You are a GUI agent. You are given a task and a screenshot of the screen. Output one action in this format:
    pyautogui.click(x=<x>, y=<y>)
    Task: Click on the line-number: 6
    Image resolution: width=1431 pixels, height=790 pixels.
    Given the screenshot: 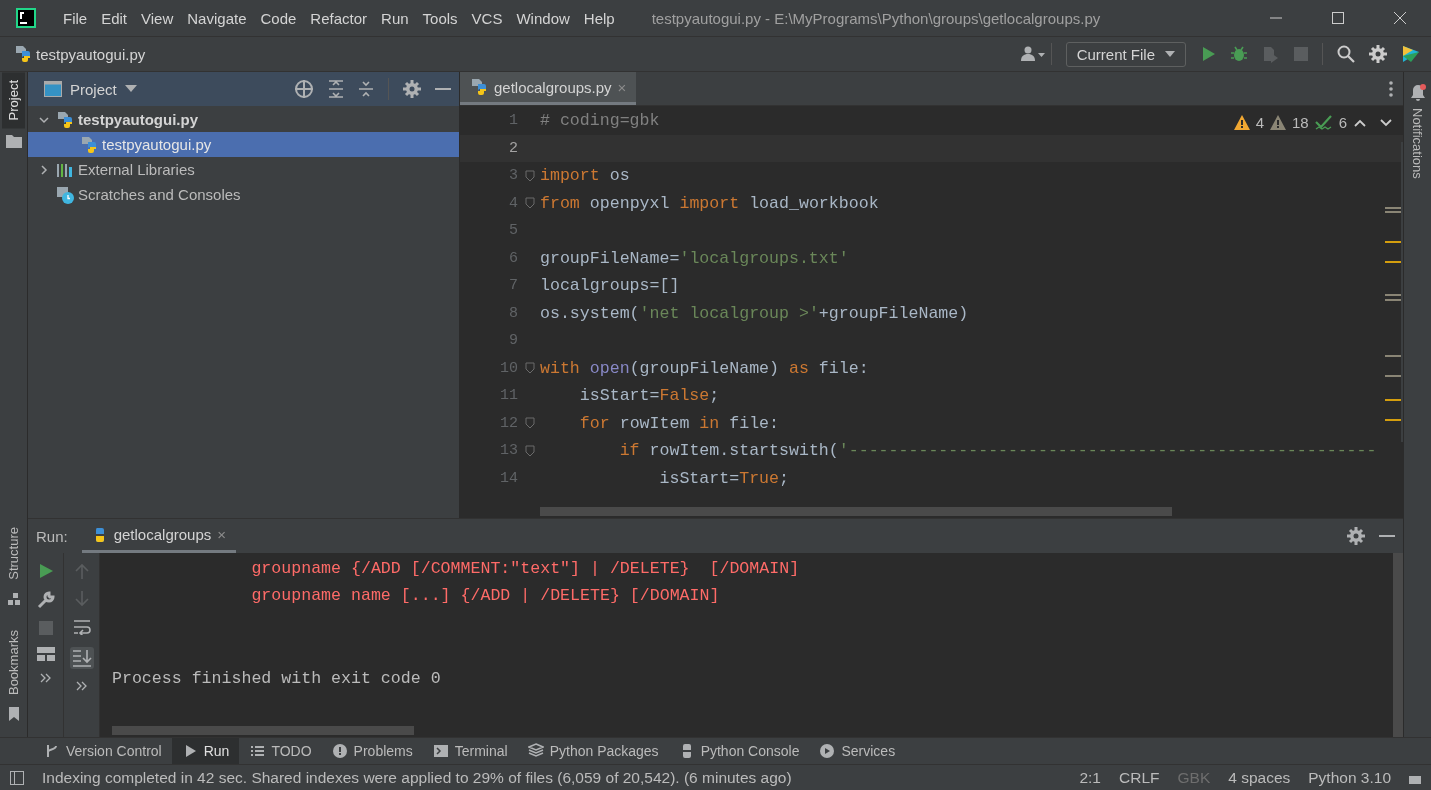 What is the action you would take?
    pyautogui.click(x=513, y=258)
    